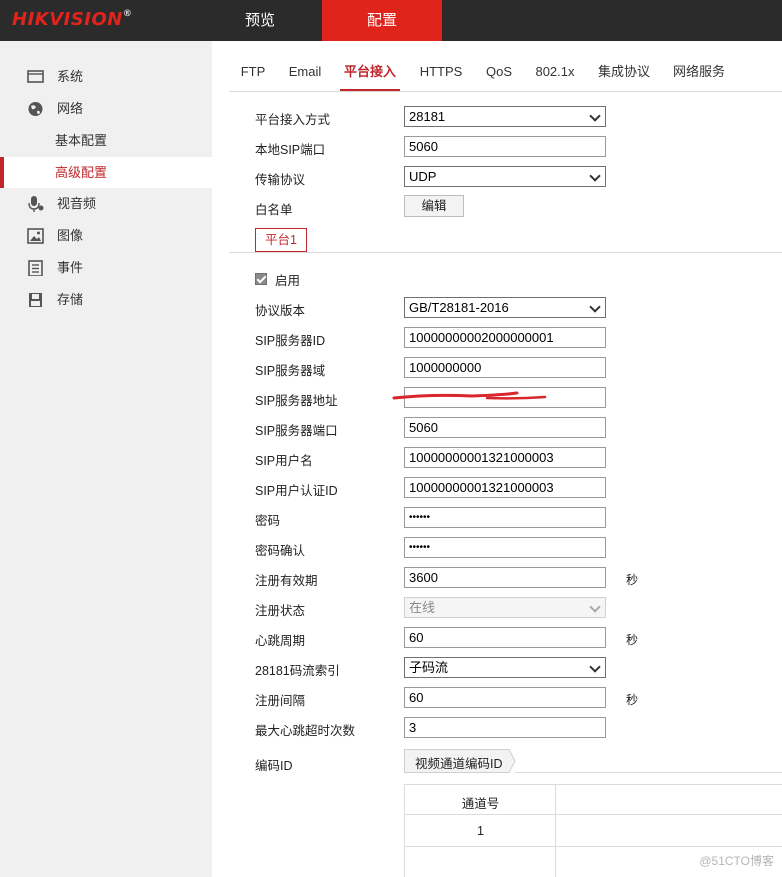 This screenshot has height=877, width=782. What do you see at coordinates (499, 71) in the screenshot?
I see `tab-qos: QoS` at bounding box center [499, 71].